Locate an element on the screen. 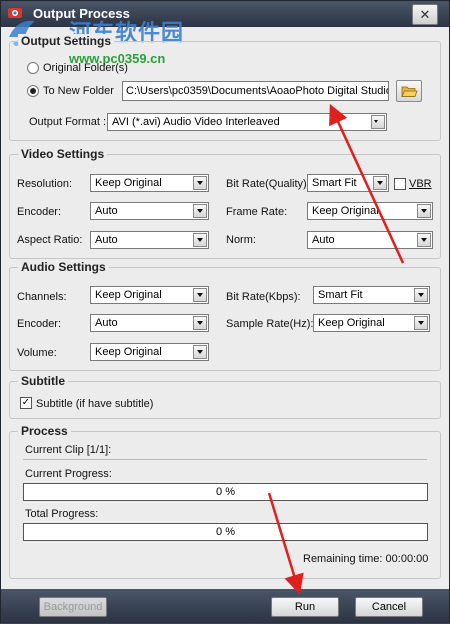 The width and height of the screenshot is (450, 624). channels-label: Channels: is located at coordinates (42, 297).